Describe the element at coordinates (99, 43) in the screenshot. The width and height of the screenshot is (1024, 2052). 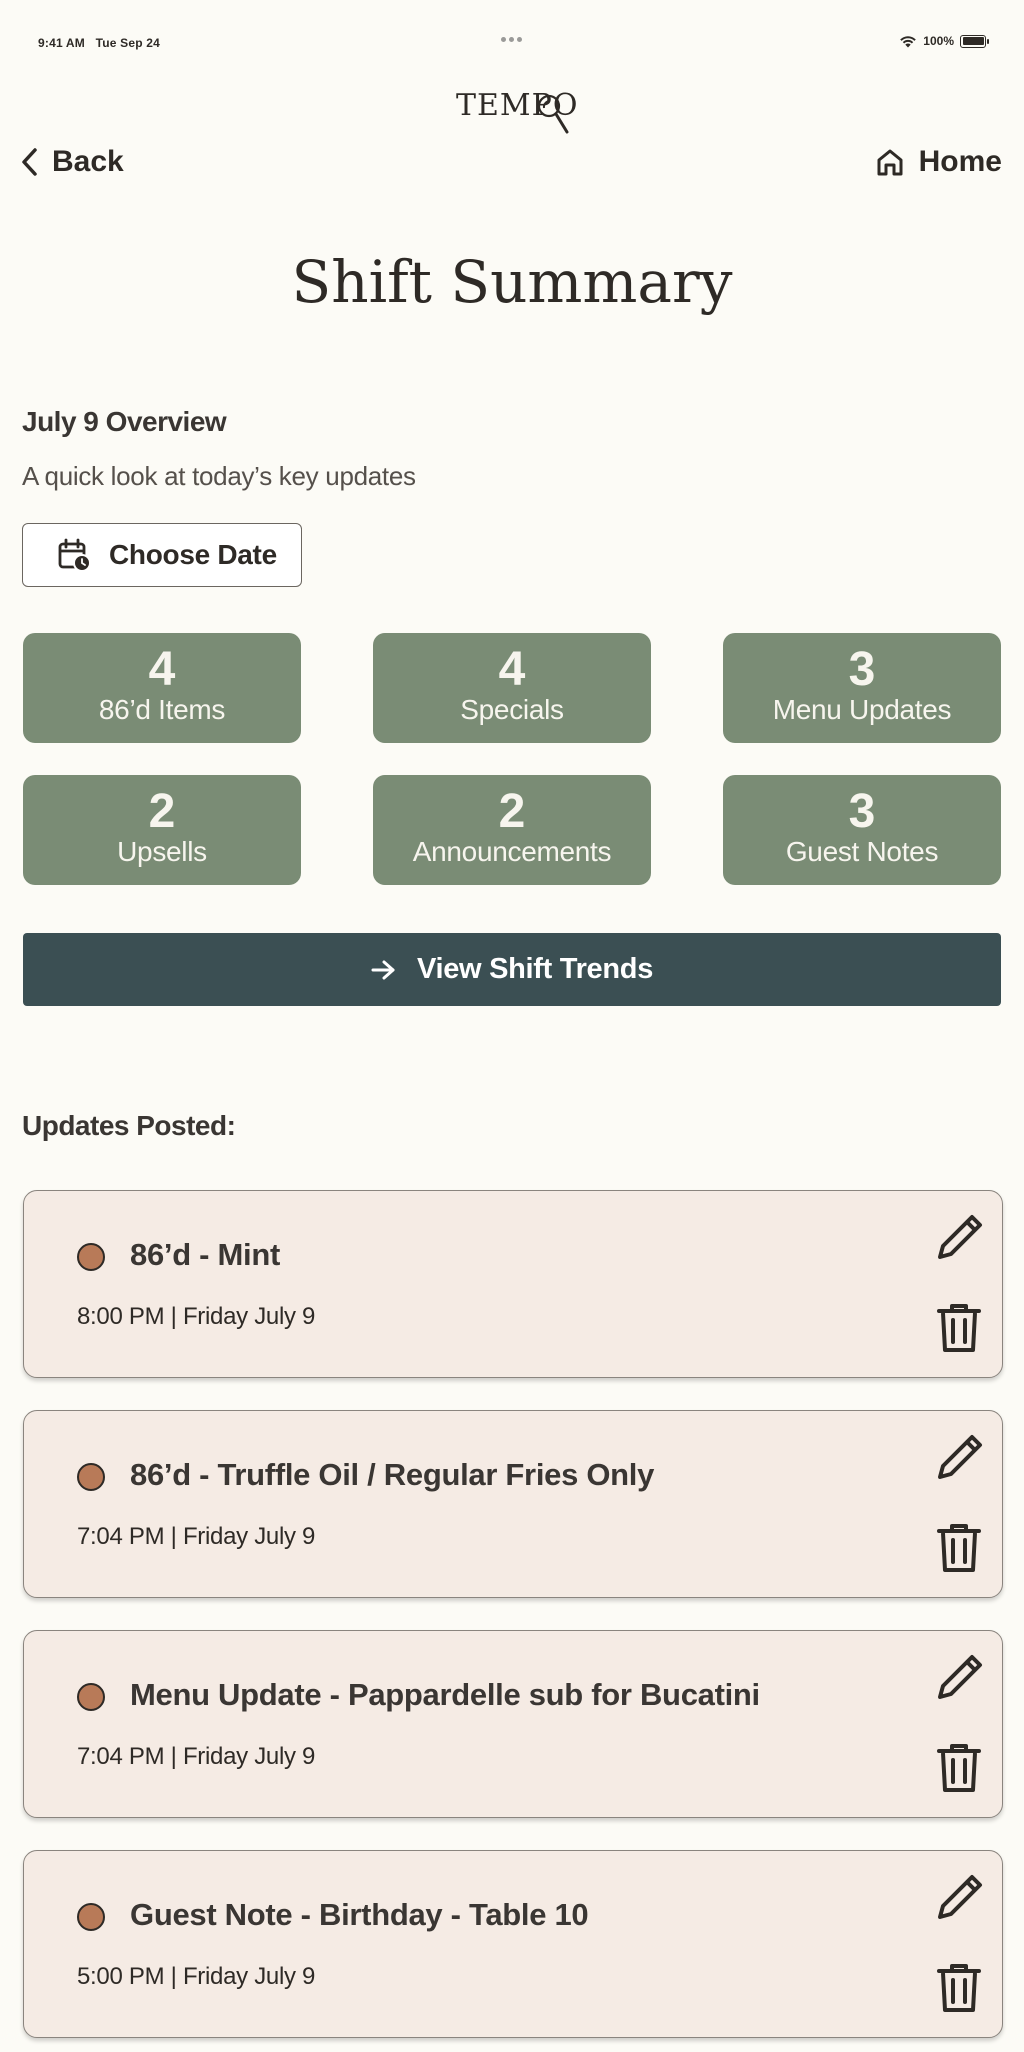
I see `status-time: 9:41 AM Tue Sep 24` at that location.